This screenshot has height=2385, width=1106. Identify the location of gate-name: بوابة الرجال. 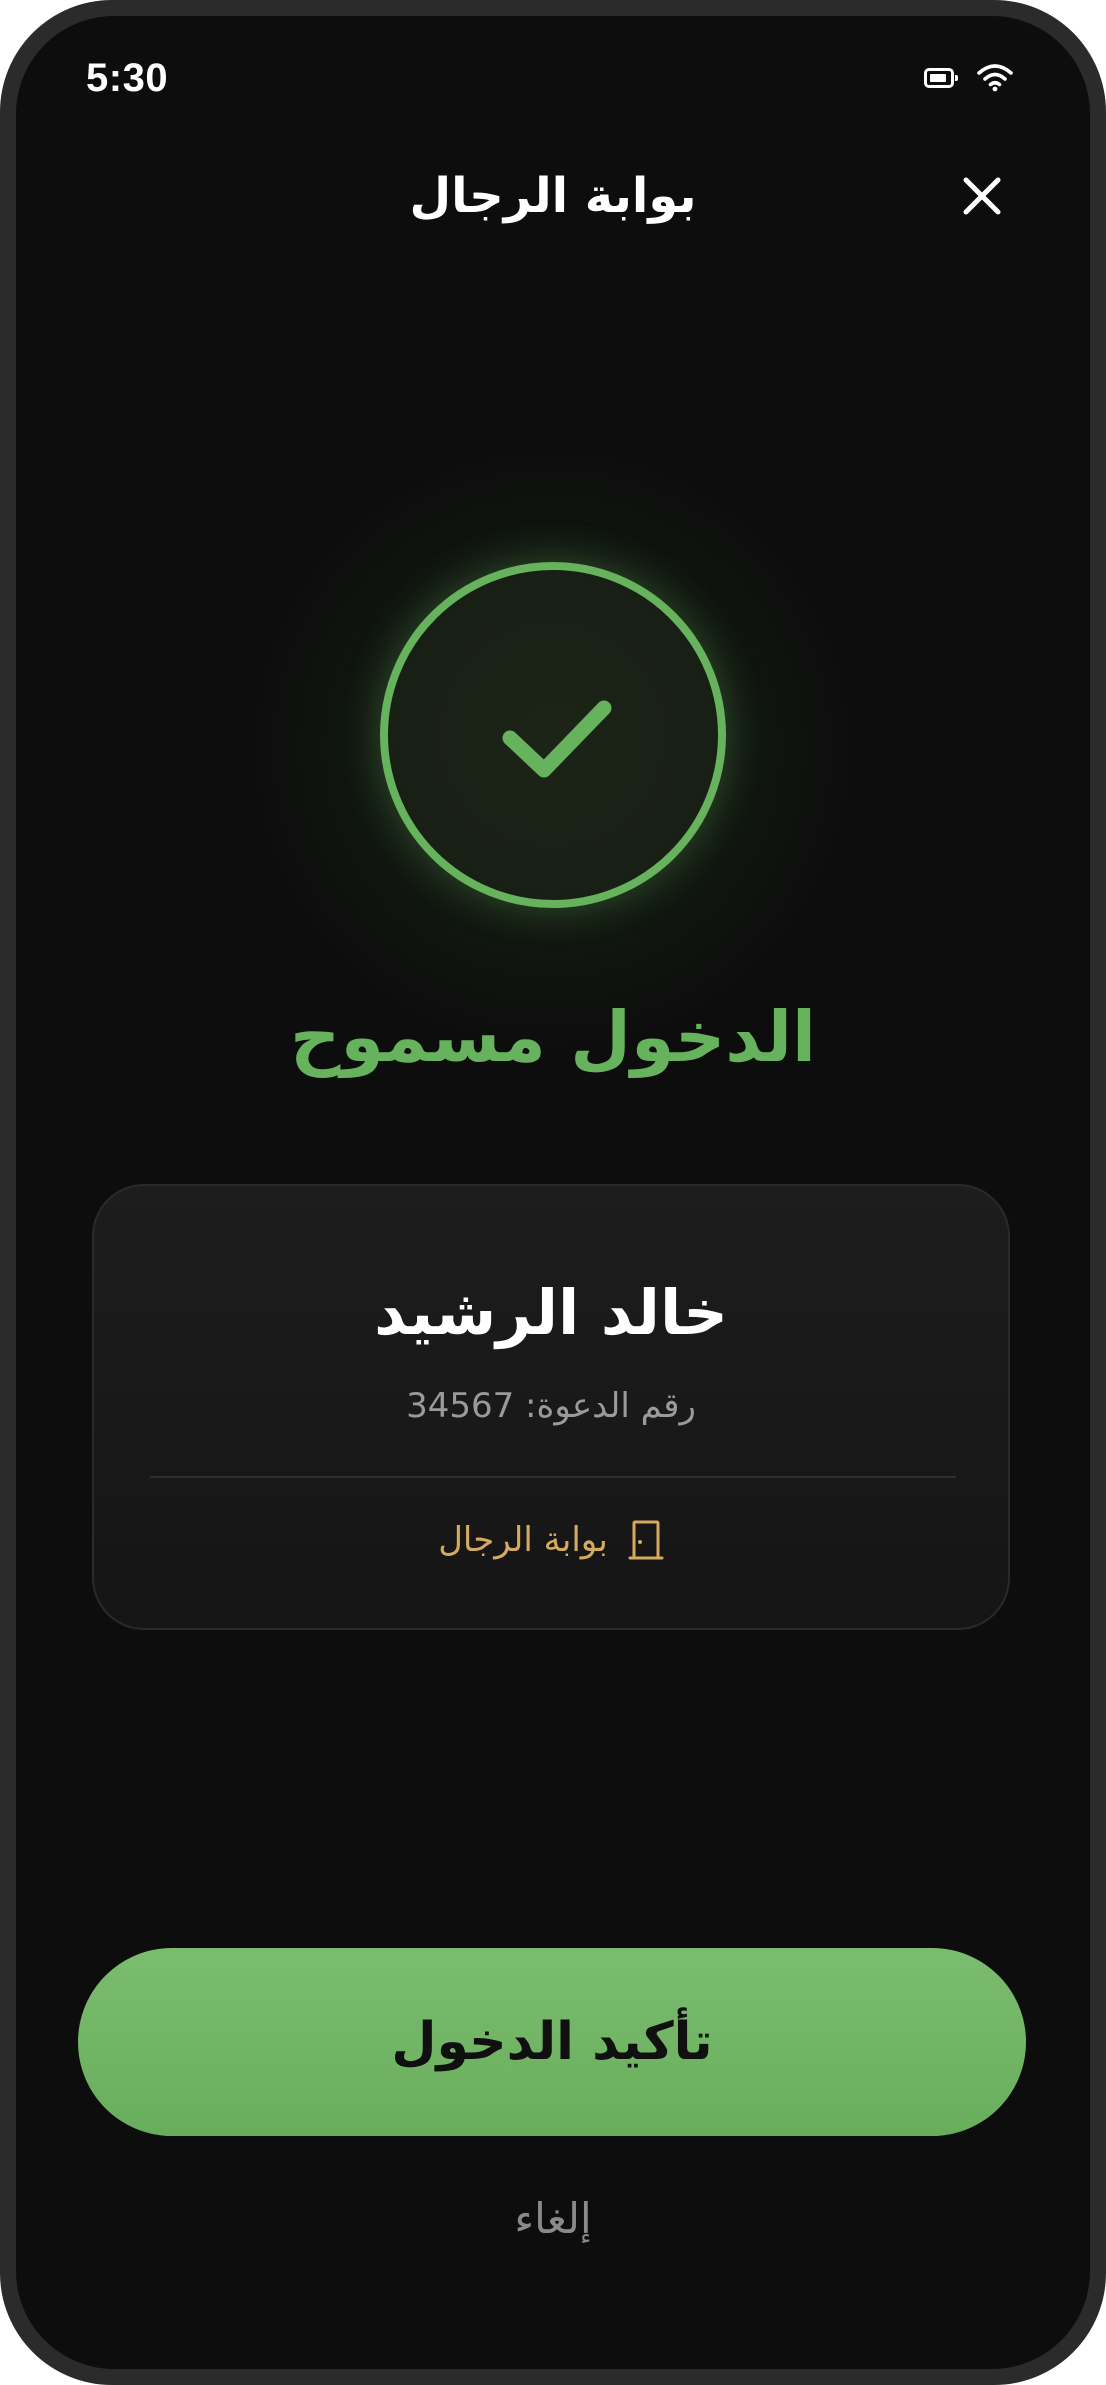
(523, 1540).